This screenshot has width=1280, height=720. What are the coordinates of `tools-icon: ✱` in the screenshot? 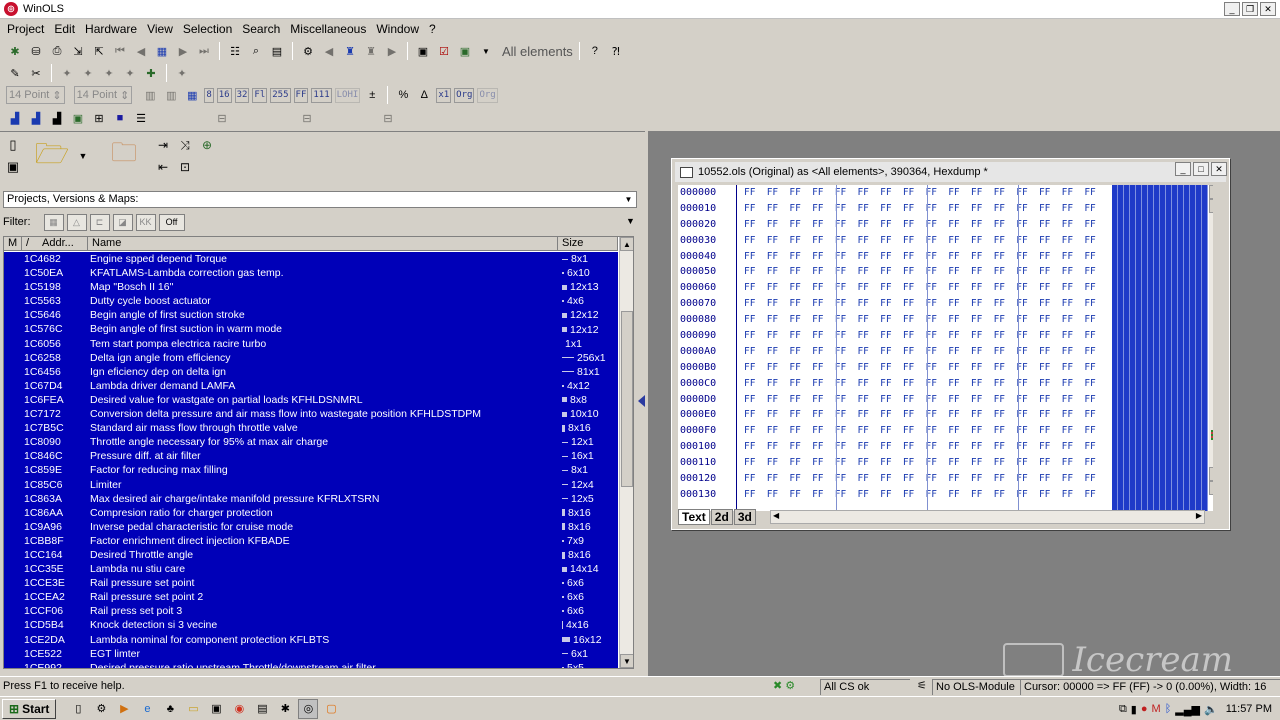 It's located at (285, 709).